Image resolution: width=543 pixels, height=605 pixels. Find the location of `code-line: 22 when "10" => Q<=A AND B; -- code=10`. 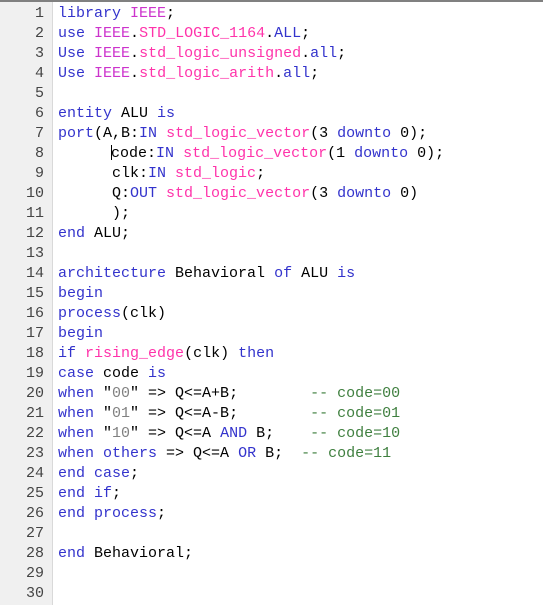

code-line: 22 when "10" => Q<=A AND B; -- code=10 is located at coordinates (271, 434).